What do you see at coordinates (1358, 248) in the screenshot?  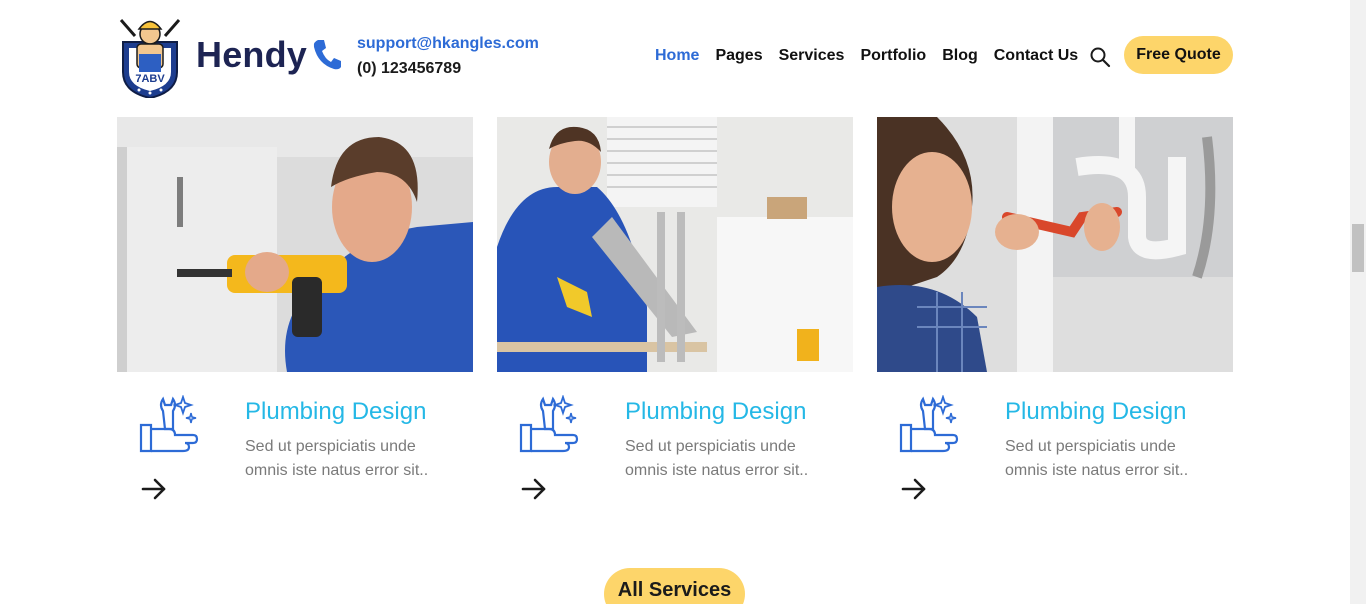 I see `scrollbar-thumb` at bounding box center [1358, 248].